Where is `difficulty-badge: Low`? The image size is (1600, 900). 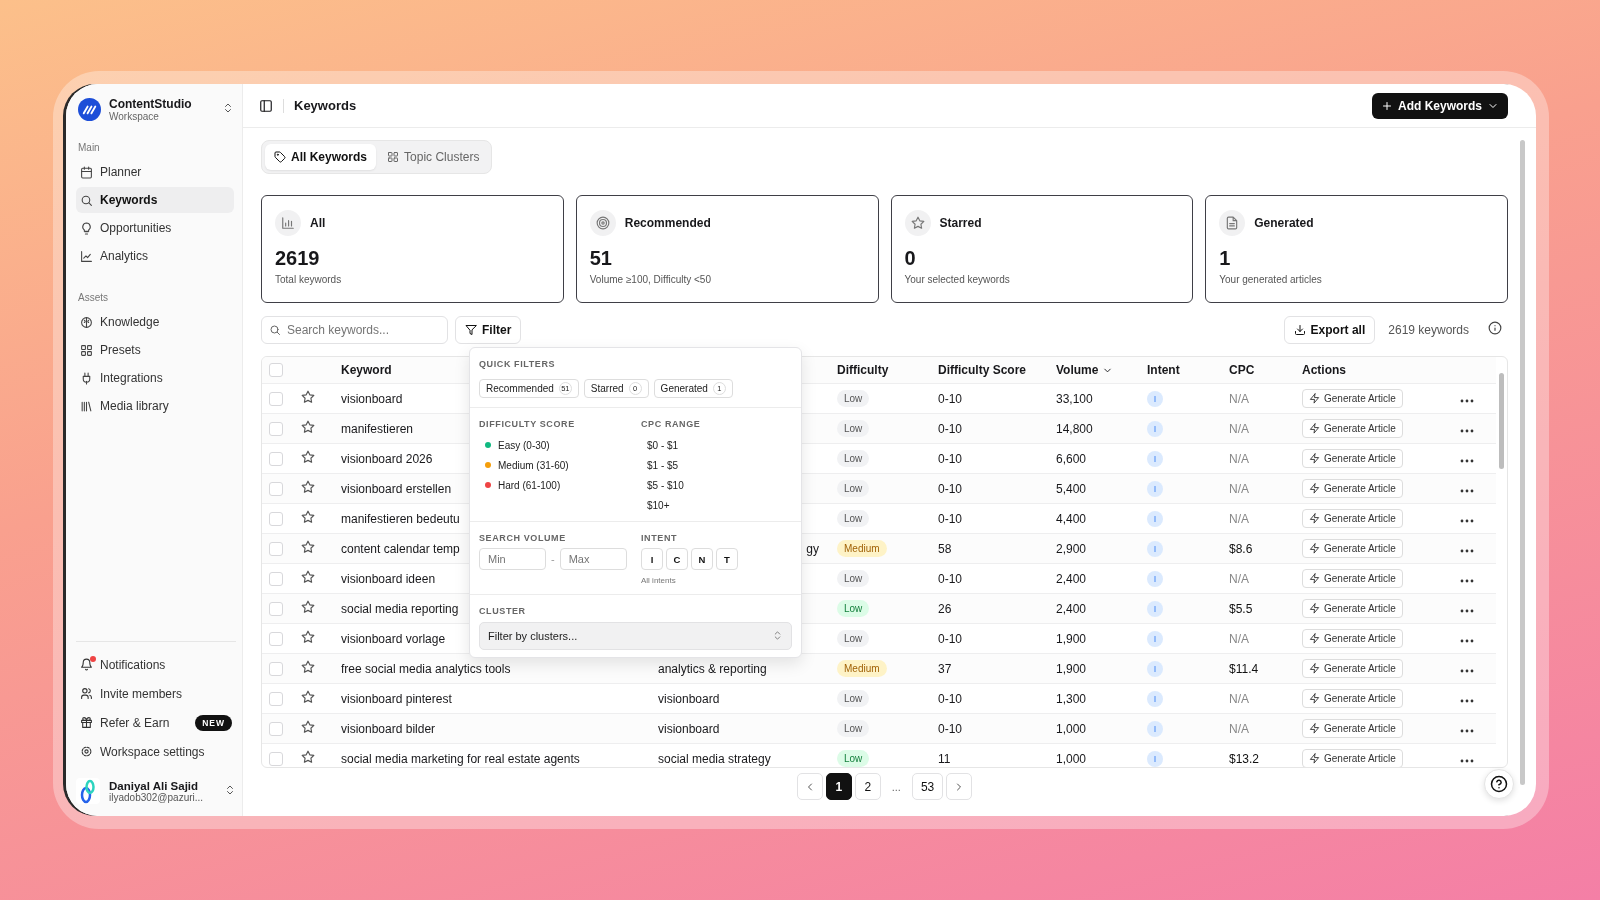
difficulty-badge: Low is located at coordinates (853, 518).